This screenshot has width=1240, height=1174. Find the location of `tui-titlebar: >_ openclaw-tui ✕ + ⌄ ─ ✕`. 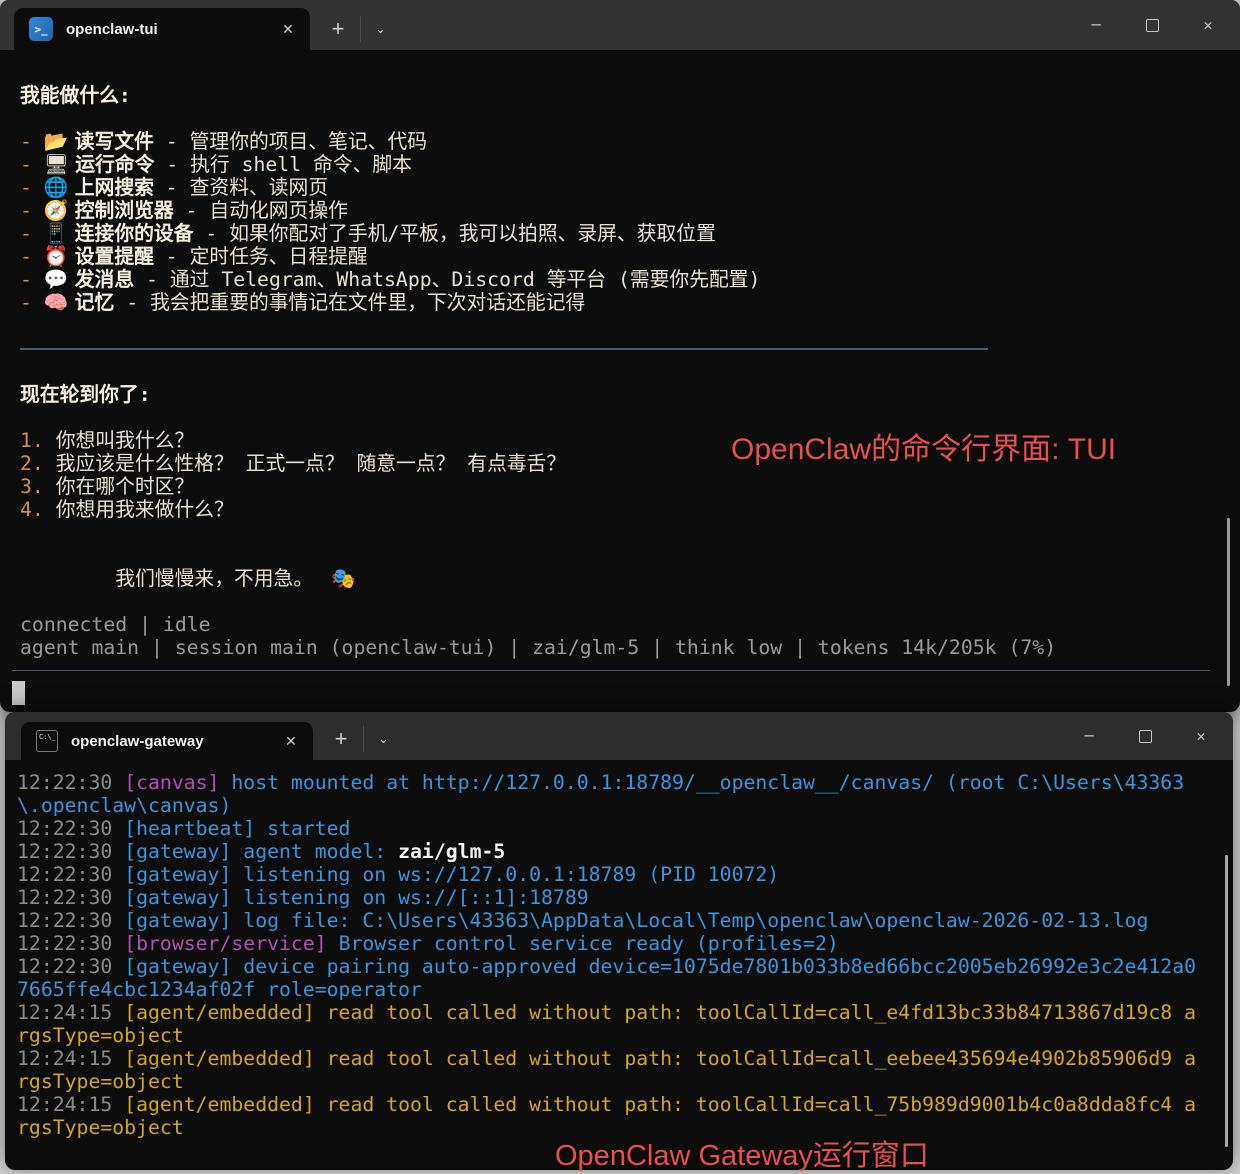

tui-titlebar: >_ openclaw-tui ✕ + ⌄ ─ ✕ is located at coordinates (620, 25).